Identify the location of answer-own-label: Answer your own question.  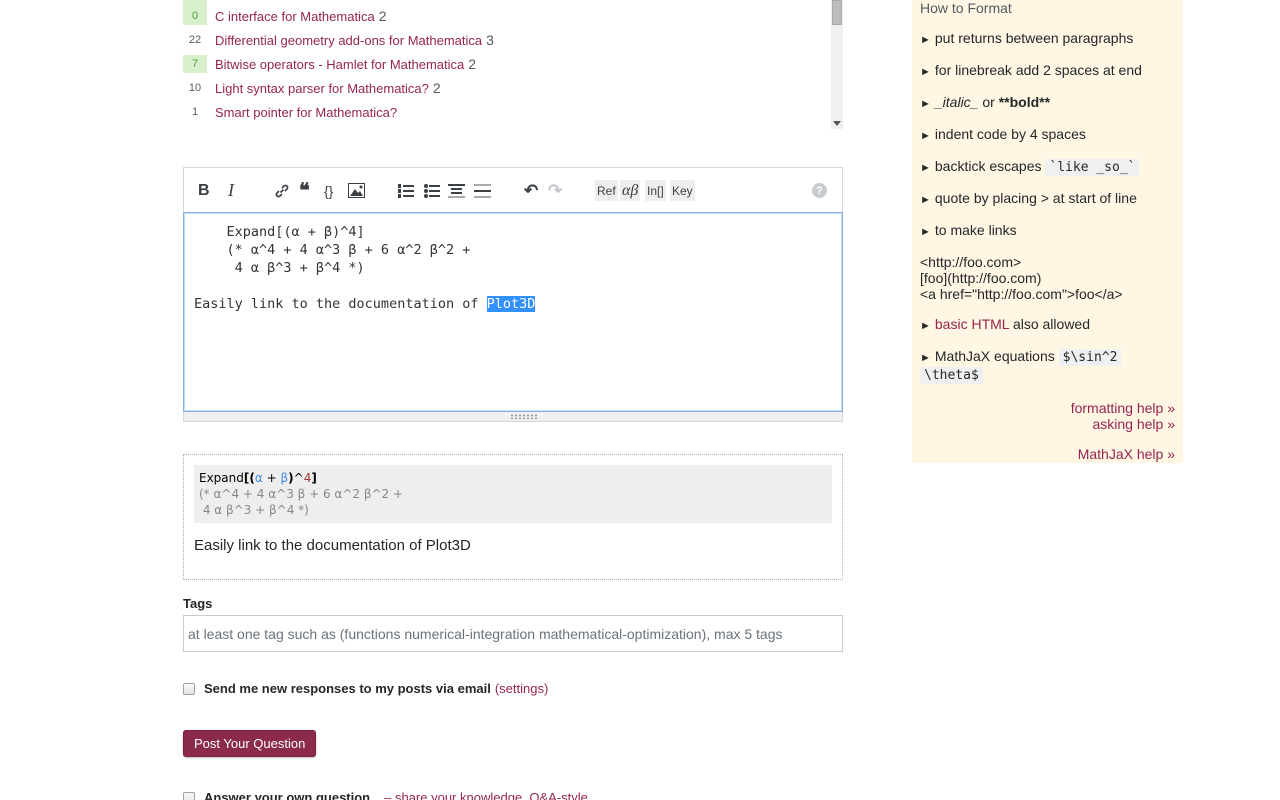
(287, 795).